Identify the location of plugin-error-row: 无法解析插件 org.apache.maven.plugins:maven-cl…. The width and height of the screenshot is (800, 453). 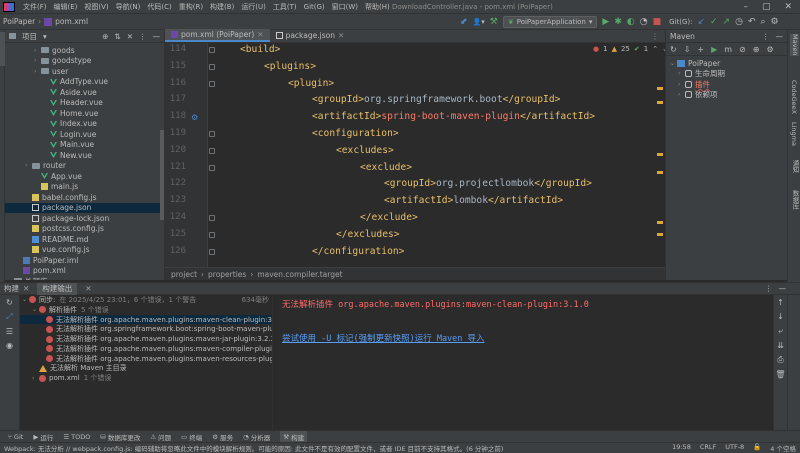
(146, 319).